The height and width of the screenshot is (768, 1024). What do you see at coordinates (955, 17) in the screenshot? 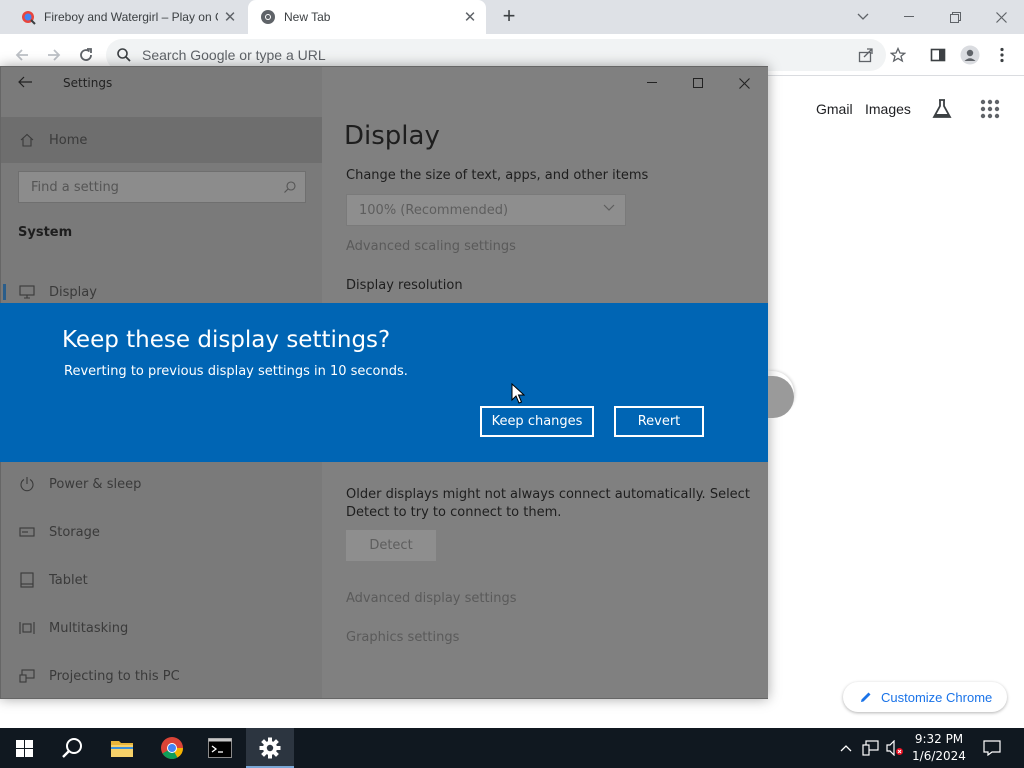
I see `restore-icon` at bounding box center [955, 17].